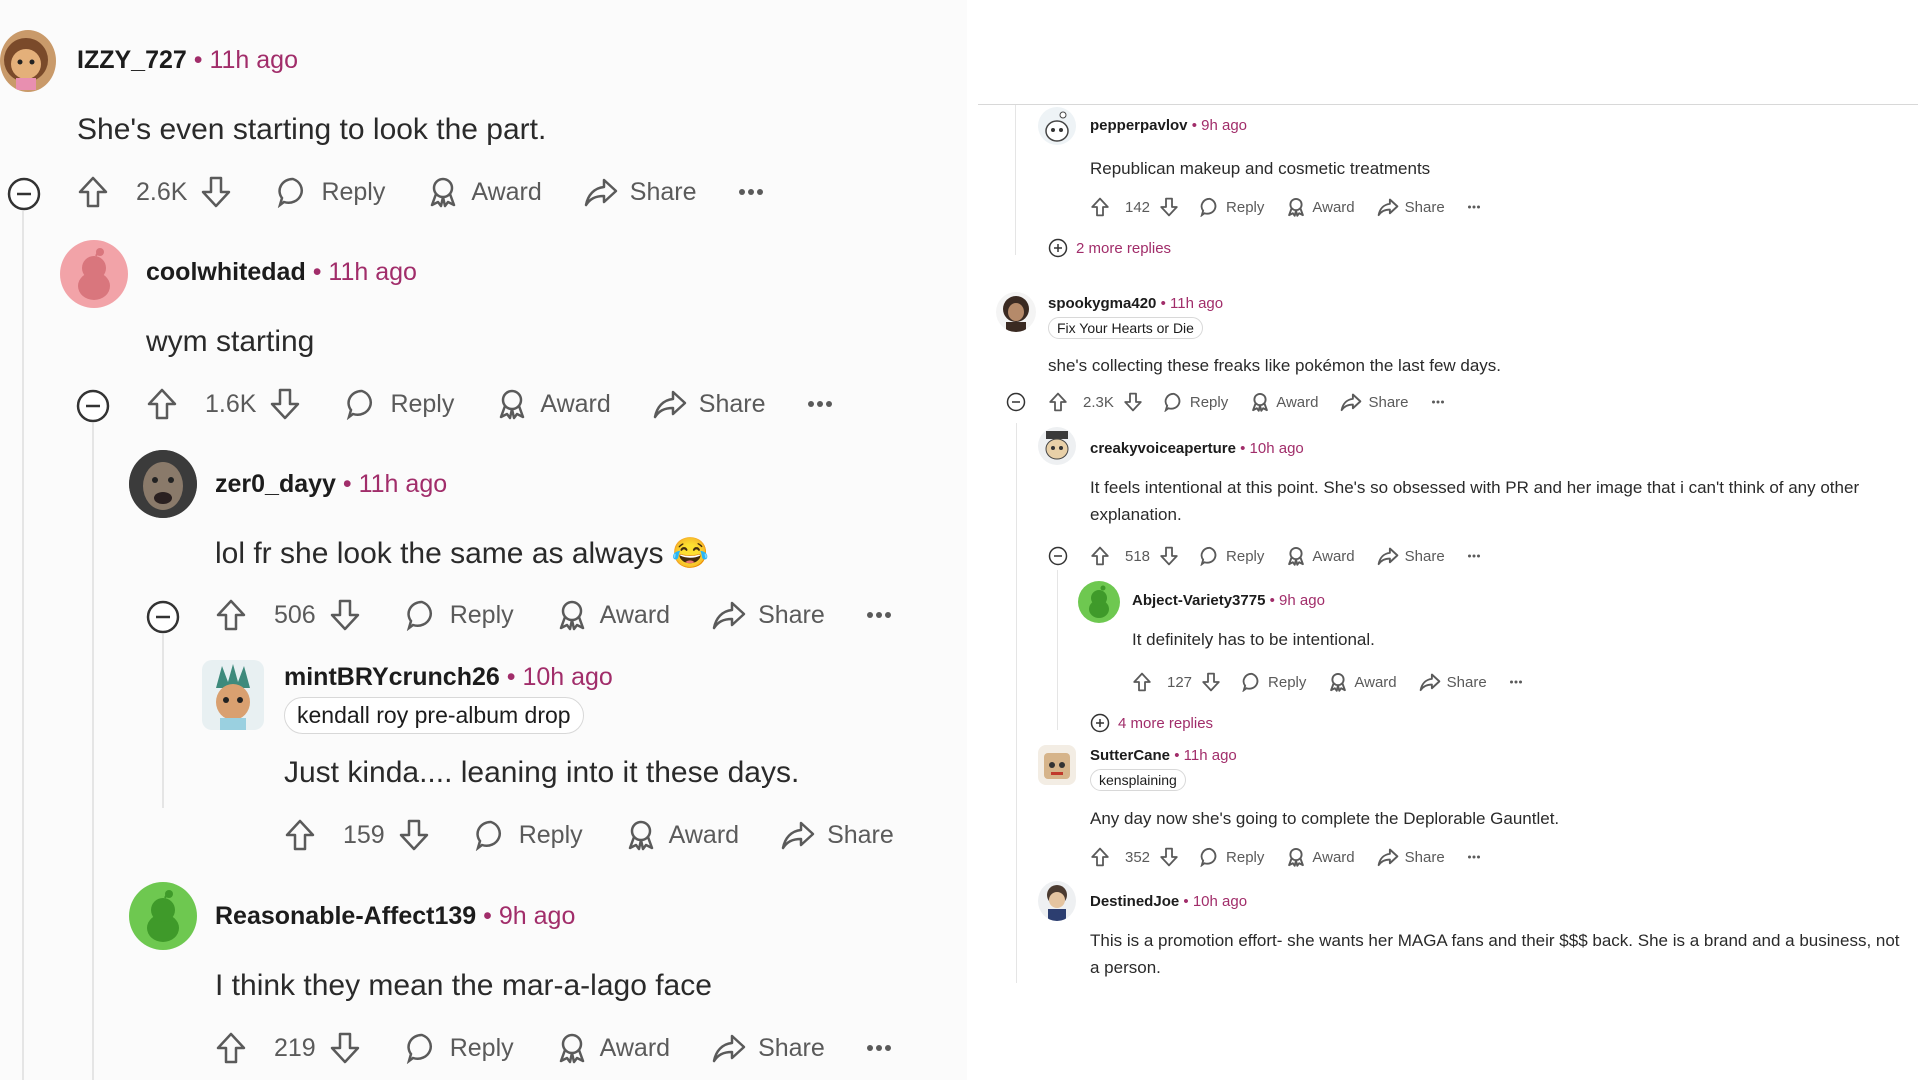  I want to click on username: SutterCane, so click(1130, 755).